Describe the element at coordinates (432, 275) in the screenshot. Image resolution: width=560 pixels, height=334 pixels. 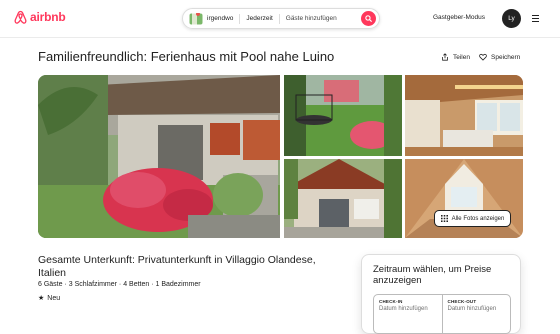
I see `booking-card-title: Zeitraum wählen, um Preise anzuzeigen` at that location.